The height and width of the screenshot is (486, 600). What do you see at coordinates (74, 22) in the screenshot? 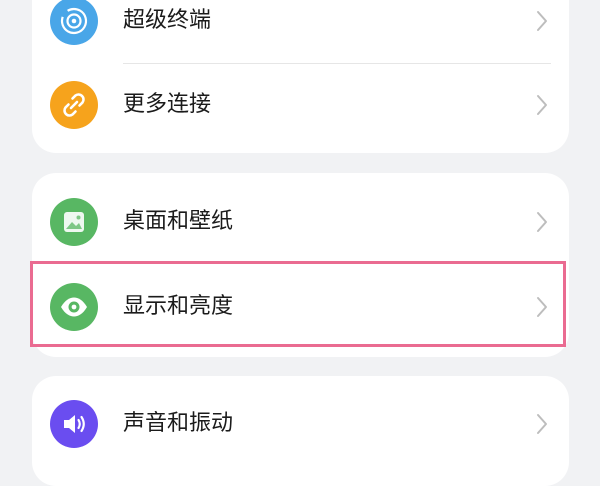
I see `super-device-icon` at bounding box center [74, 22].